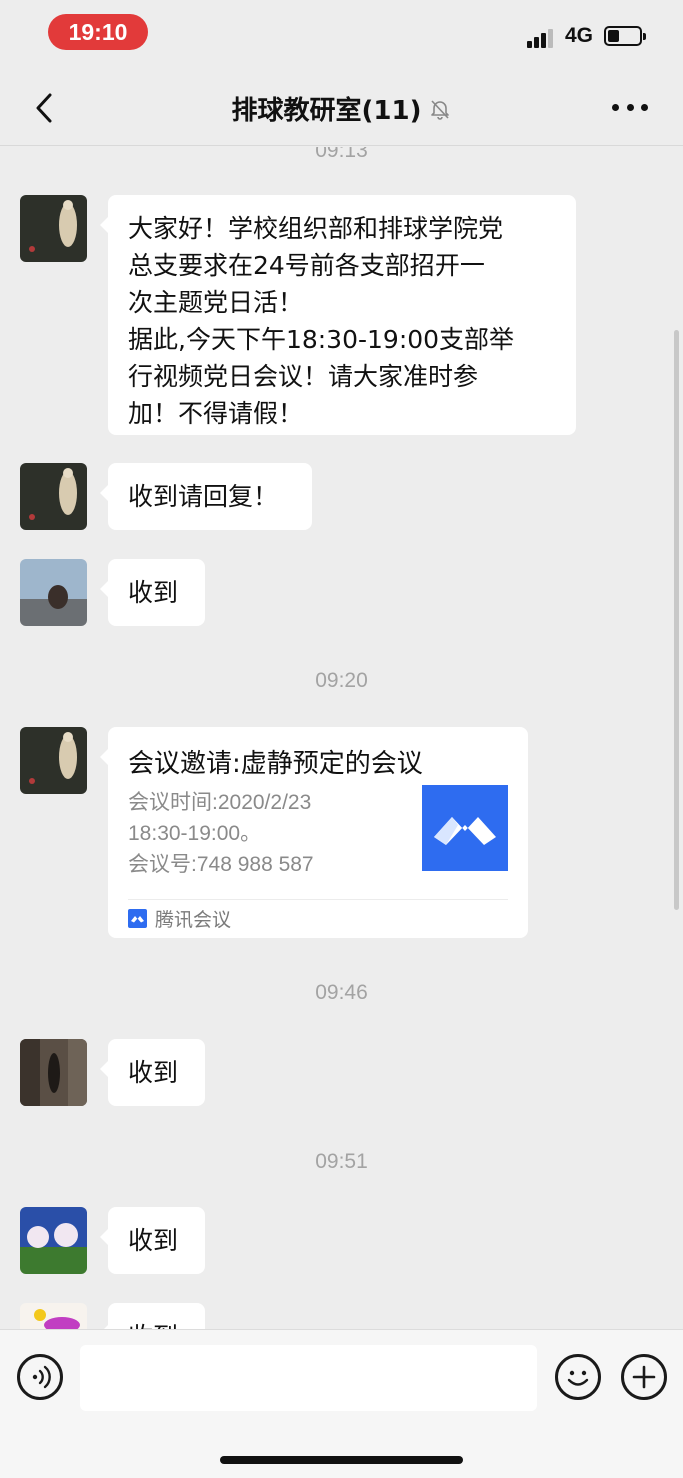 The height and width of the screenshot is (1478, 683). Describe the element at coordinates (275, 764) in the screenshot. I see `card-title: 会议邀请:虚静预定的会议` at that location.